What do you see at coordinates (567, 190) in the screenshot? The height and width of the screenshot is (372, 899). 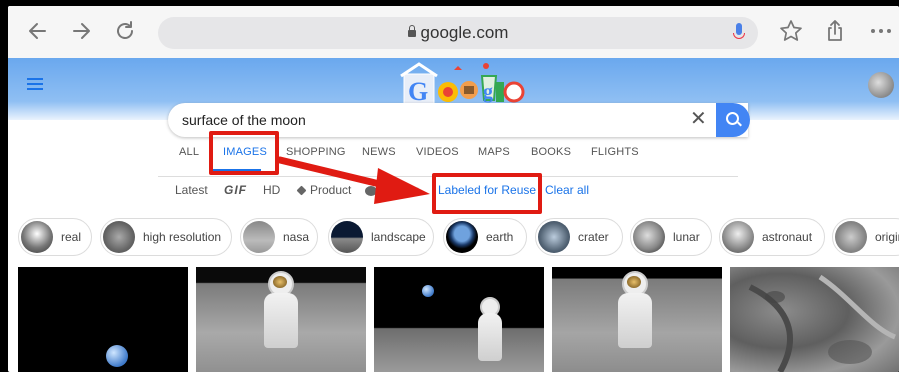 I see `clear-all-link: Clear all` at bounding box center [567, 190].